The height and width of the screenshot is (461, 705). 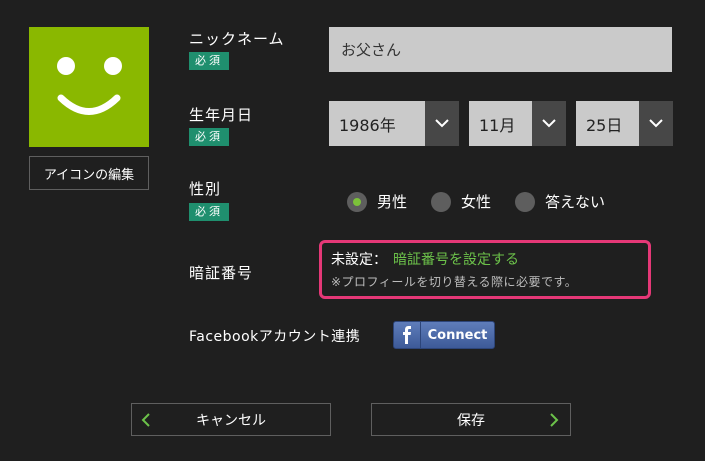 I want to click on cancel-button: キャンセル, so click(x=231, y=419).